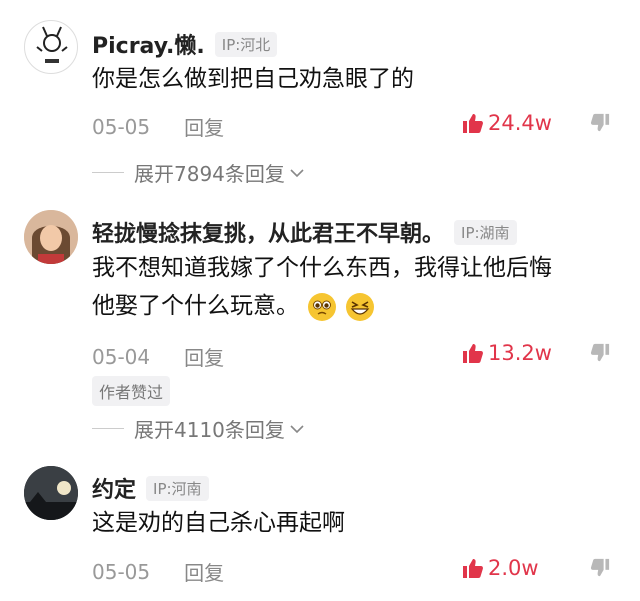 The height and width of the screenshot is (601, 640). I want to click on expand-replies-label: 展开4110条回复, so click(209, 430).